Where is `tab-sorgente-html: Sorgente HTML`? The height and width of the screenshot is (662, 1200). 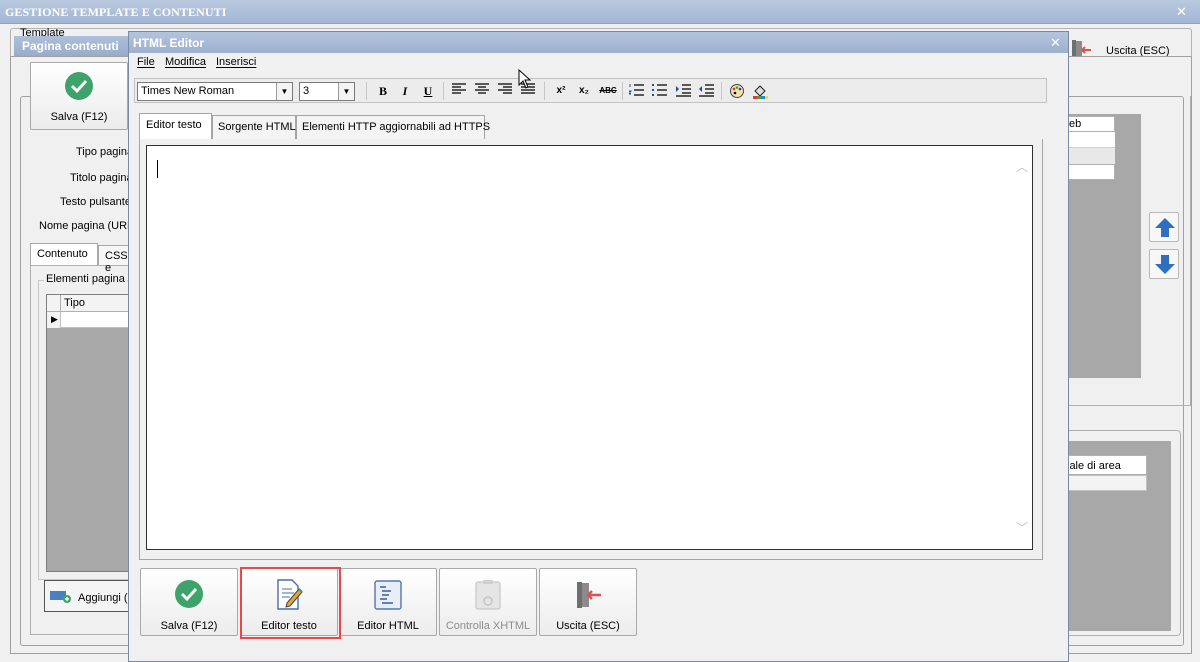
tab-sorgente-html: Sorgente HTML is located at coordinates (254, 127).